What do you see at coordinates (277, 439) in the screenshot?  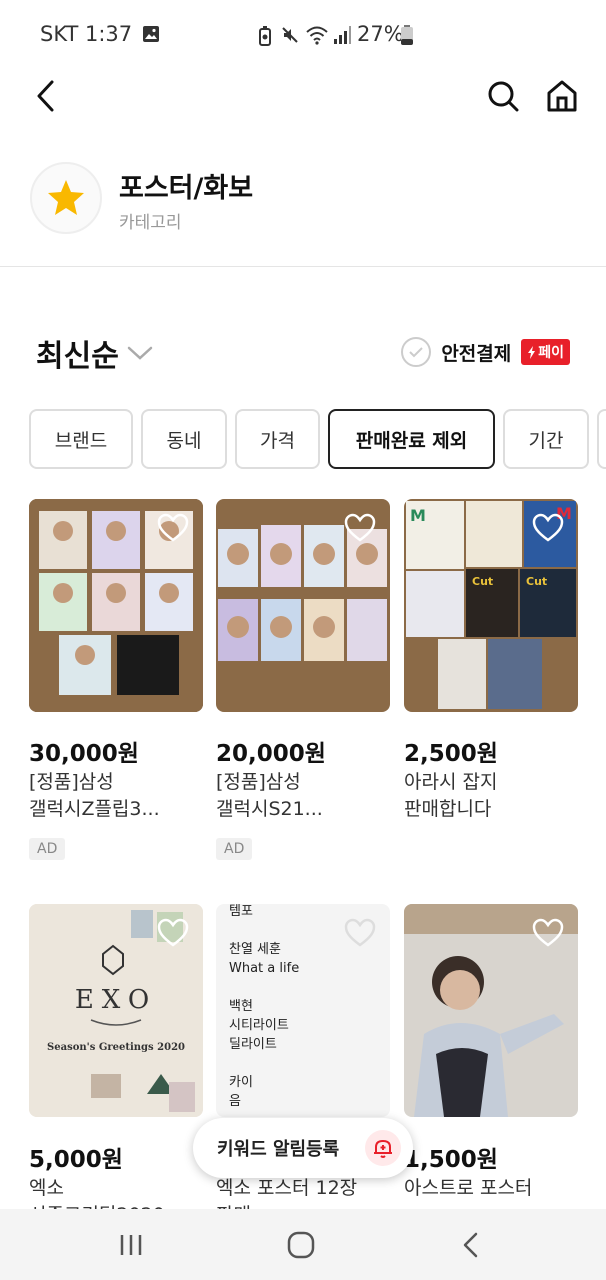 I see `filter-chip-price: 가격` at bounding box center [277, 439].